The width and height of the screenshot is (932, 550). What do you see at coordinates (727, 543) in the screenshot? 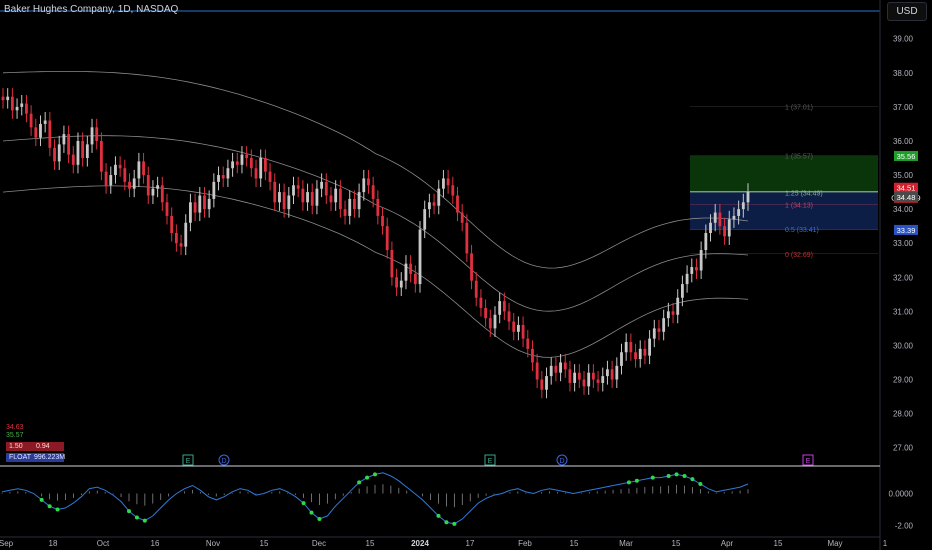
I see `time-tick-label: Apr` at bounding box center [727, 543].